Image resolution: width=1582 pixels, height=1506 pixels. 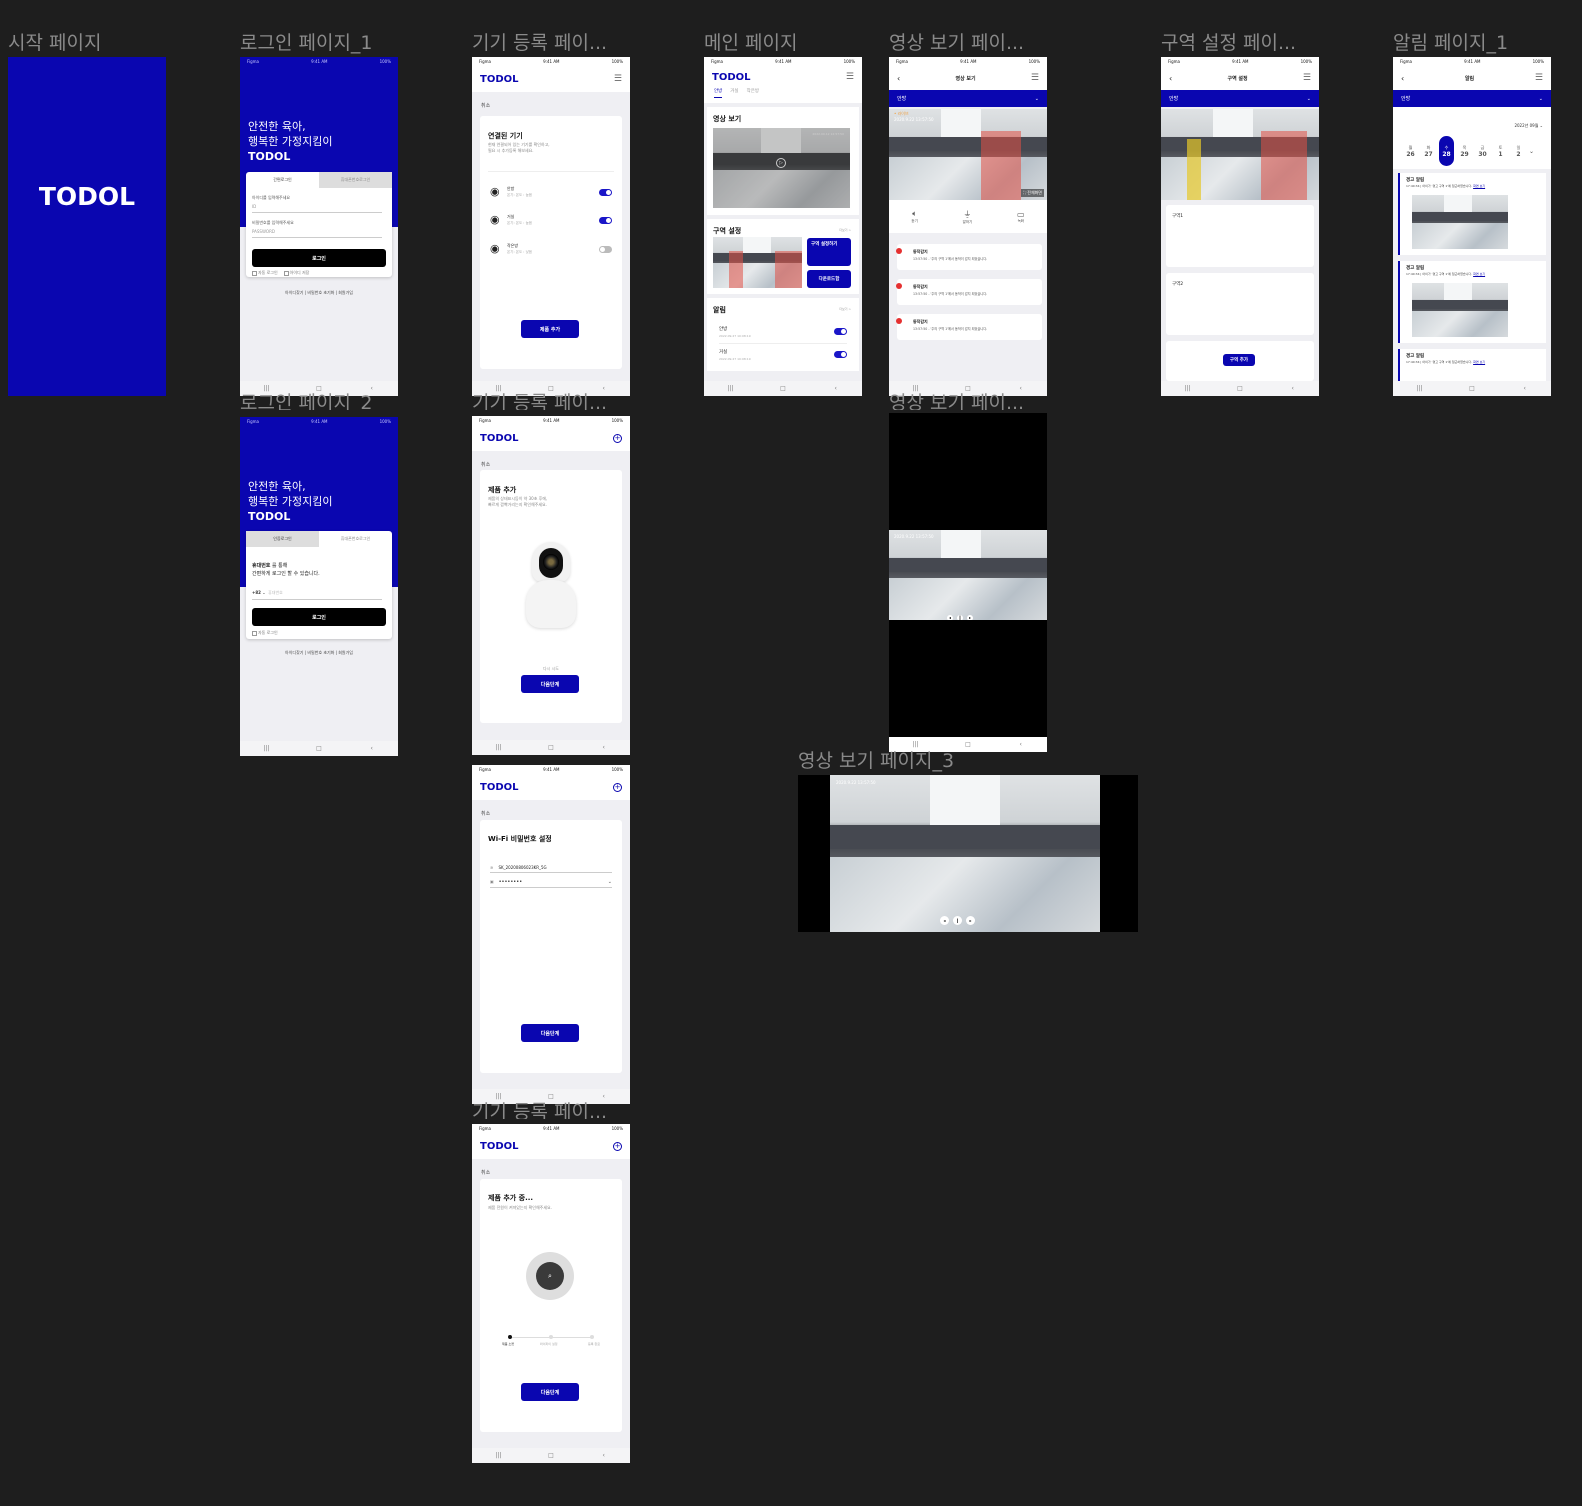 I want to click on tab-room: 거실, so click(x=734, y=95).